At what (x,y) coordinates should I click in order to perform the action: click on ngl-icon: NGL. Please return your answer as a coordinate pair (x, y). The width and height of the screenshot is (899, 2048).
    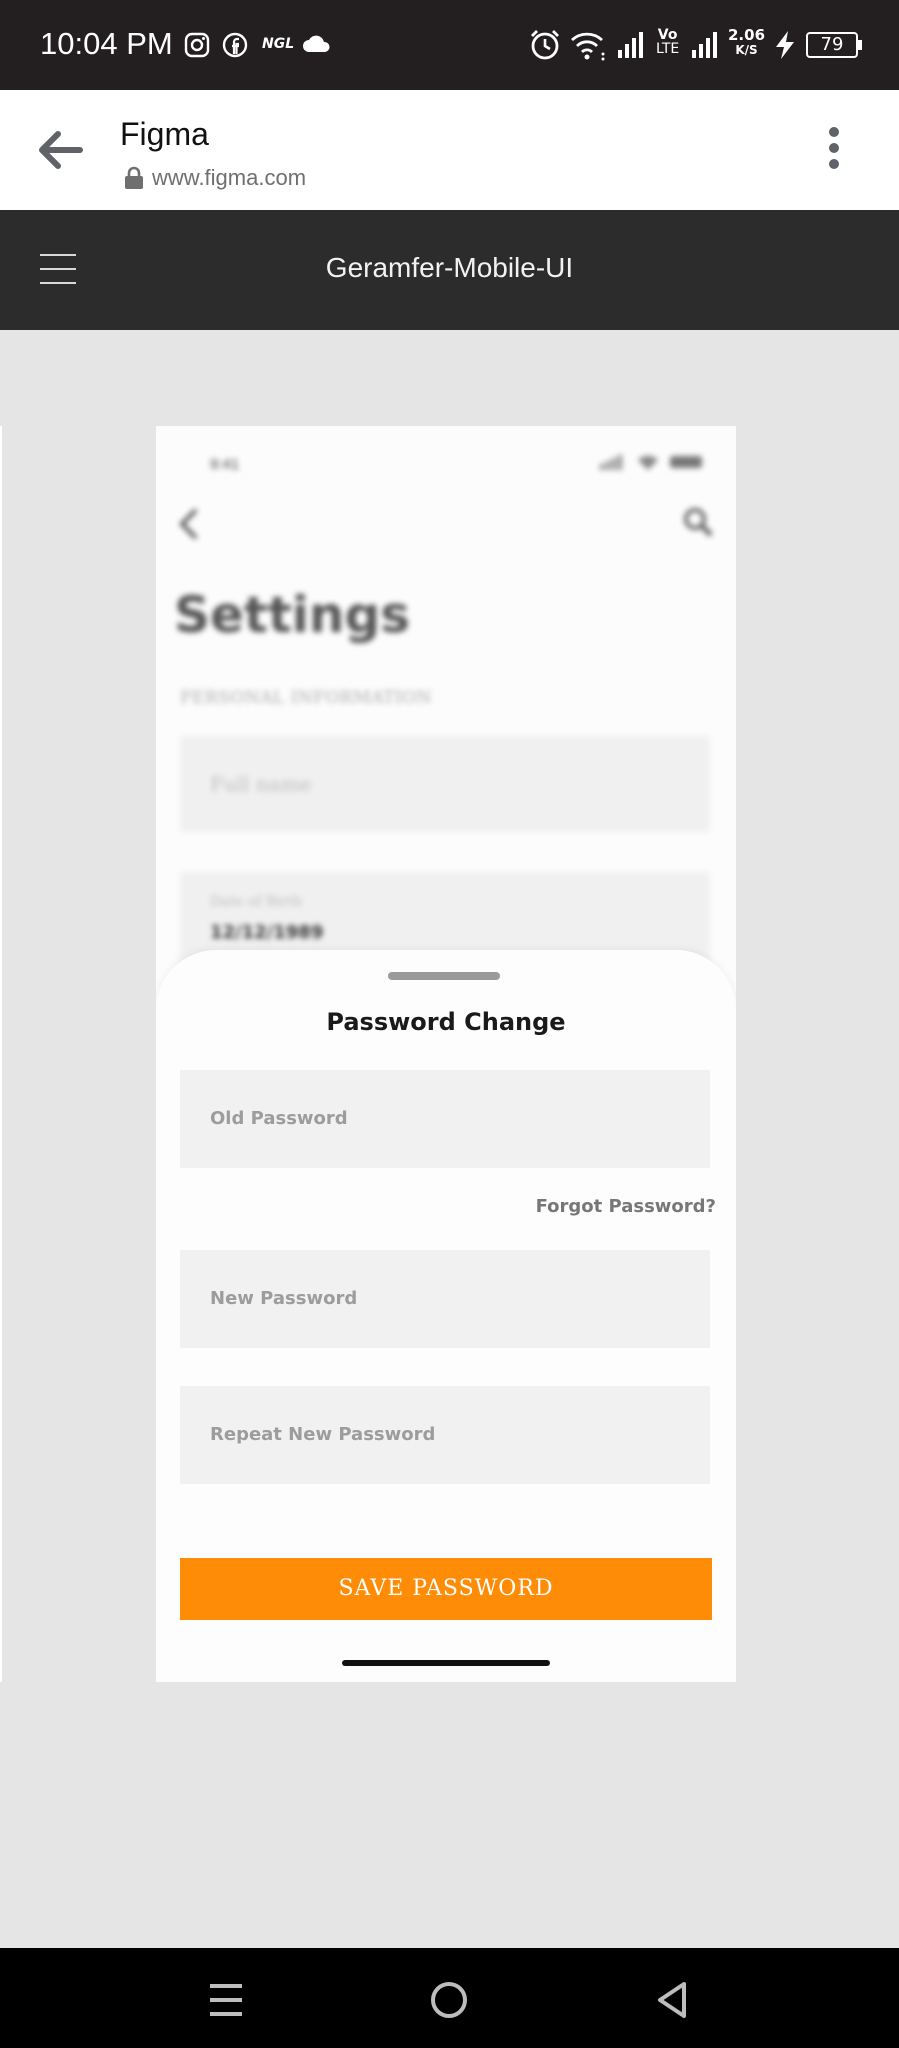
    Looking at the image, I should click on (278, 44).